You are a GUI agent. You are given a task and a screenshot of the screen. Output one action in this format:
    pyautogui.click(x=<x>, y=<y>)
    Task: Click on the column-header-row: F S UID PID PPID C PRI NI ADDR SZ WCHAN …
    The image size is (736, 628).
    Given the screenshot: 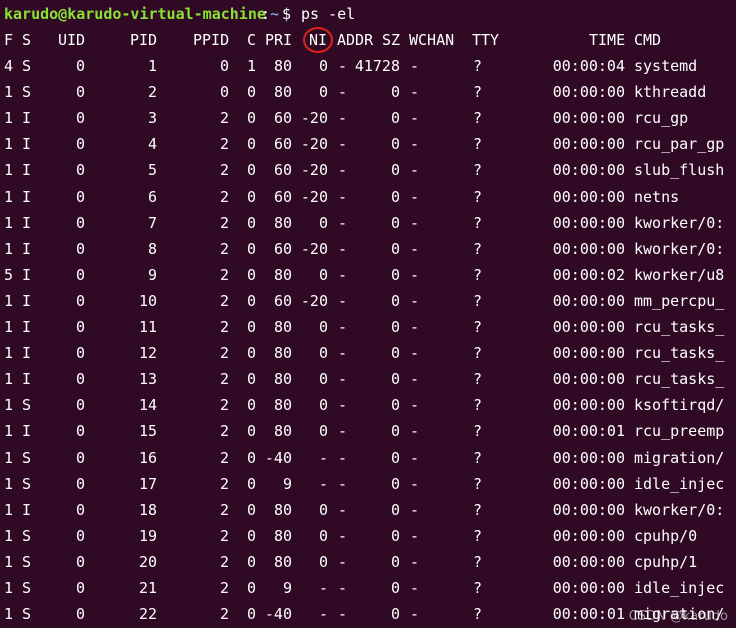 What is the action you would take?
    pyautogui.click(x=368, y=40)
    